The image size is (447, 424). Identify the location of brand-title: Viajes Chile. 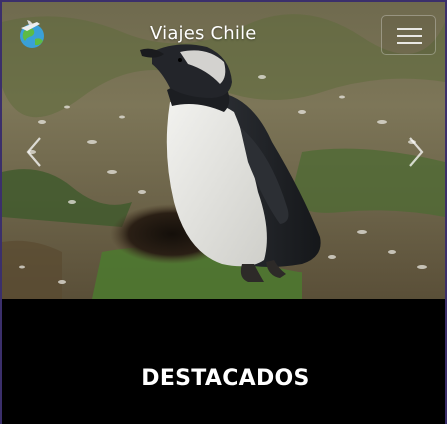
(203, 33).